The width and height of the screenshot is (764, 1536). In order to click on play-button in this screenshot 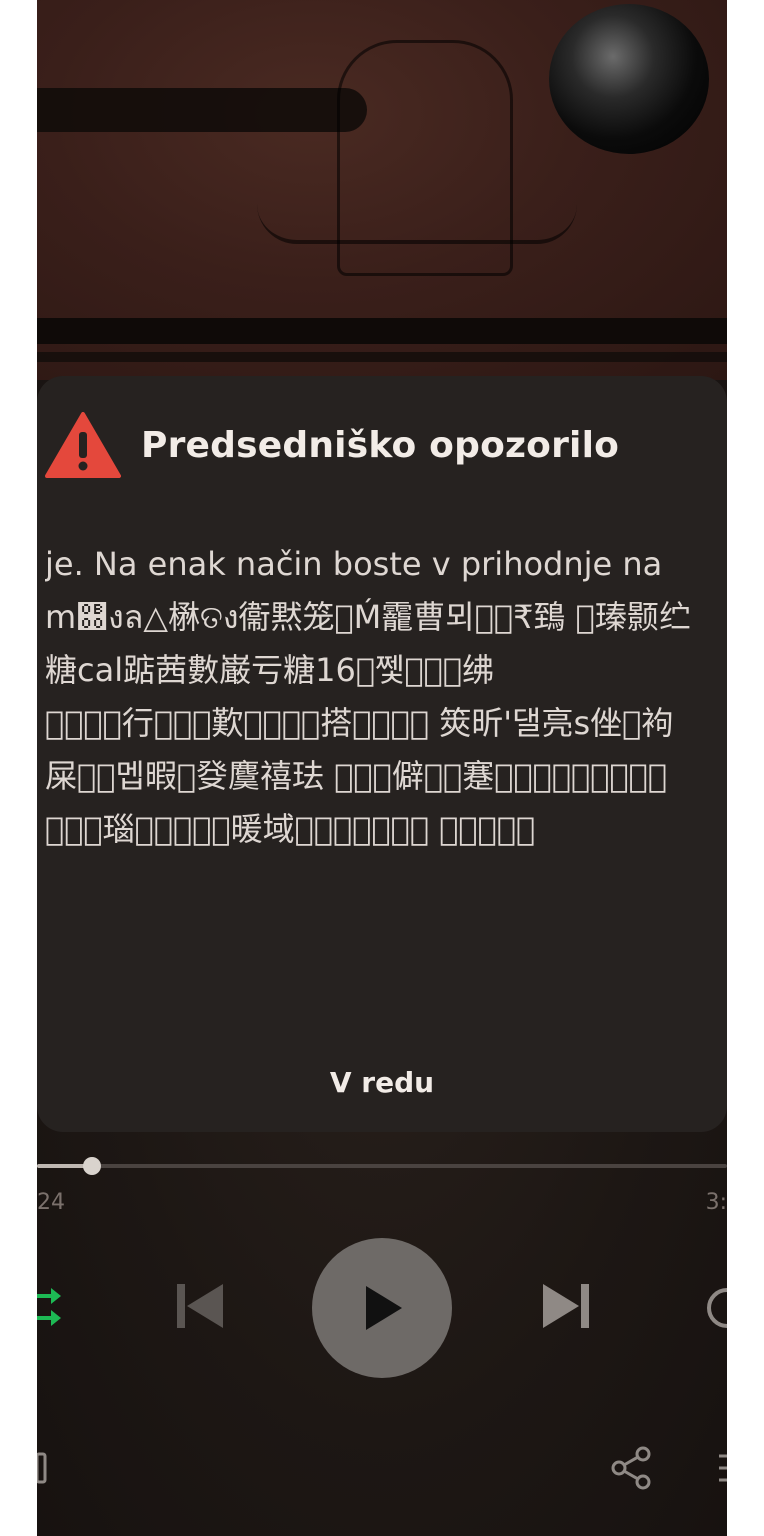, I will do `click(382, 1308)`.